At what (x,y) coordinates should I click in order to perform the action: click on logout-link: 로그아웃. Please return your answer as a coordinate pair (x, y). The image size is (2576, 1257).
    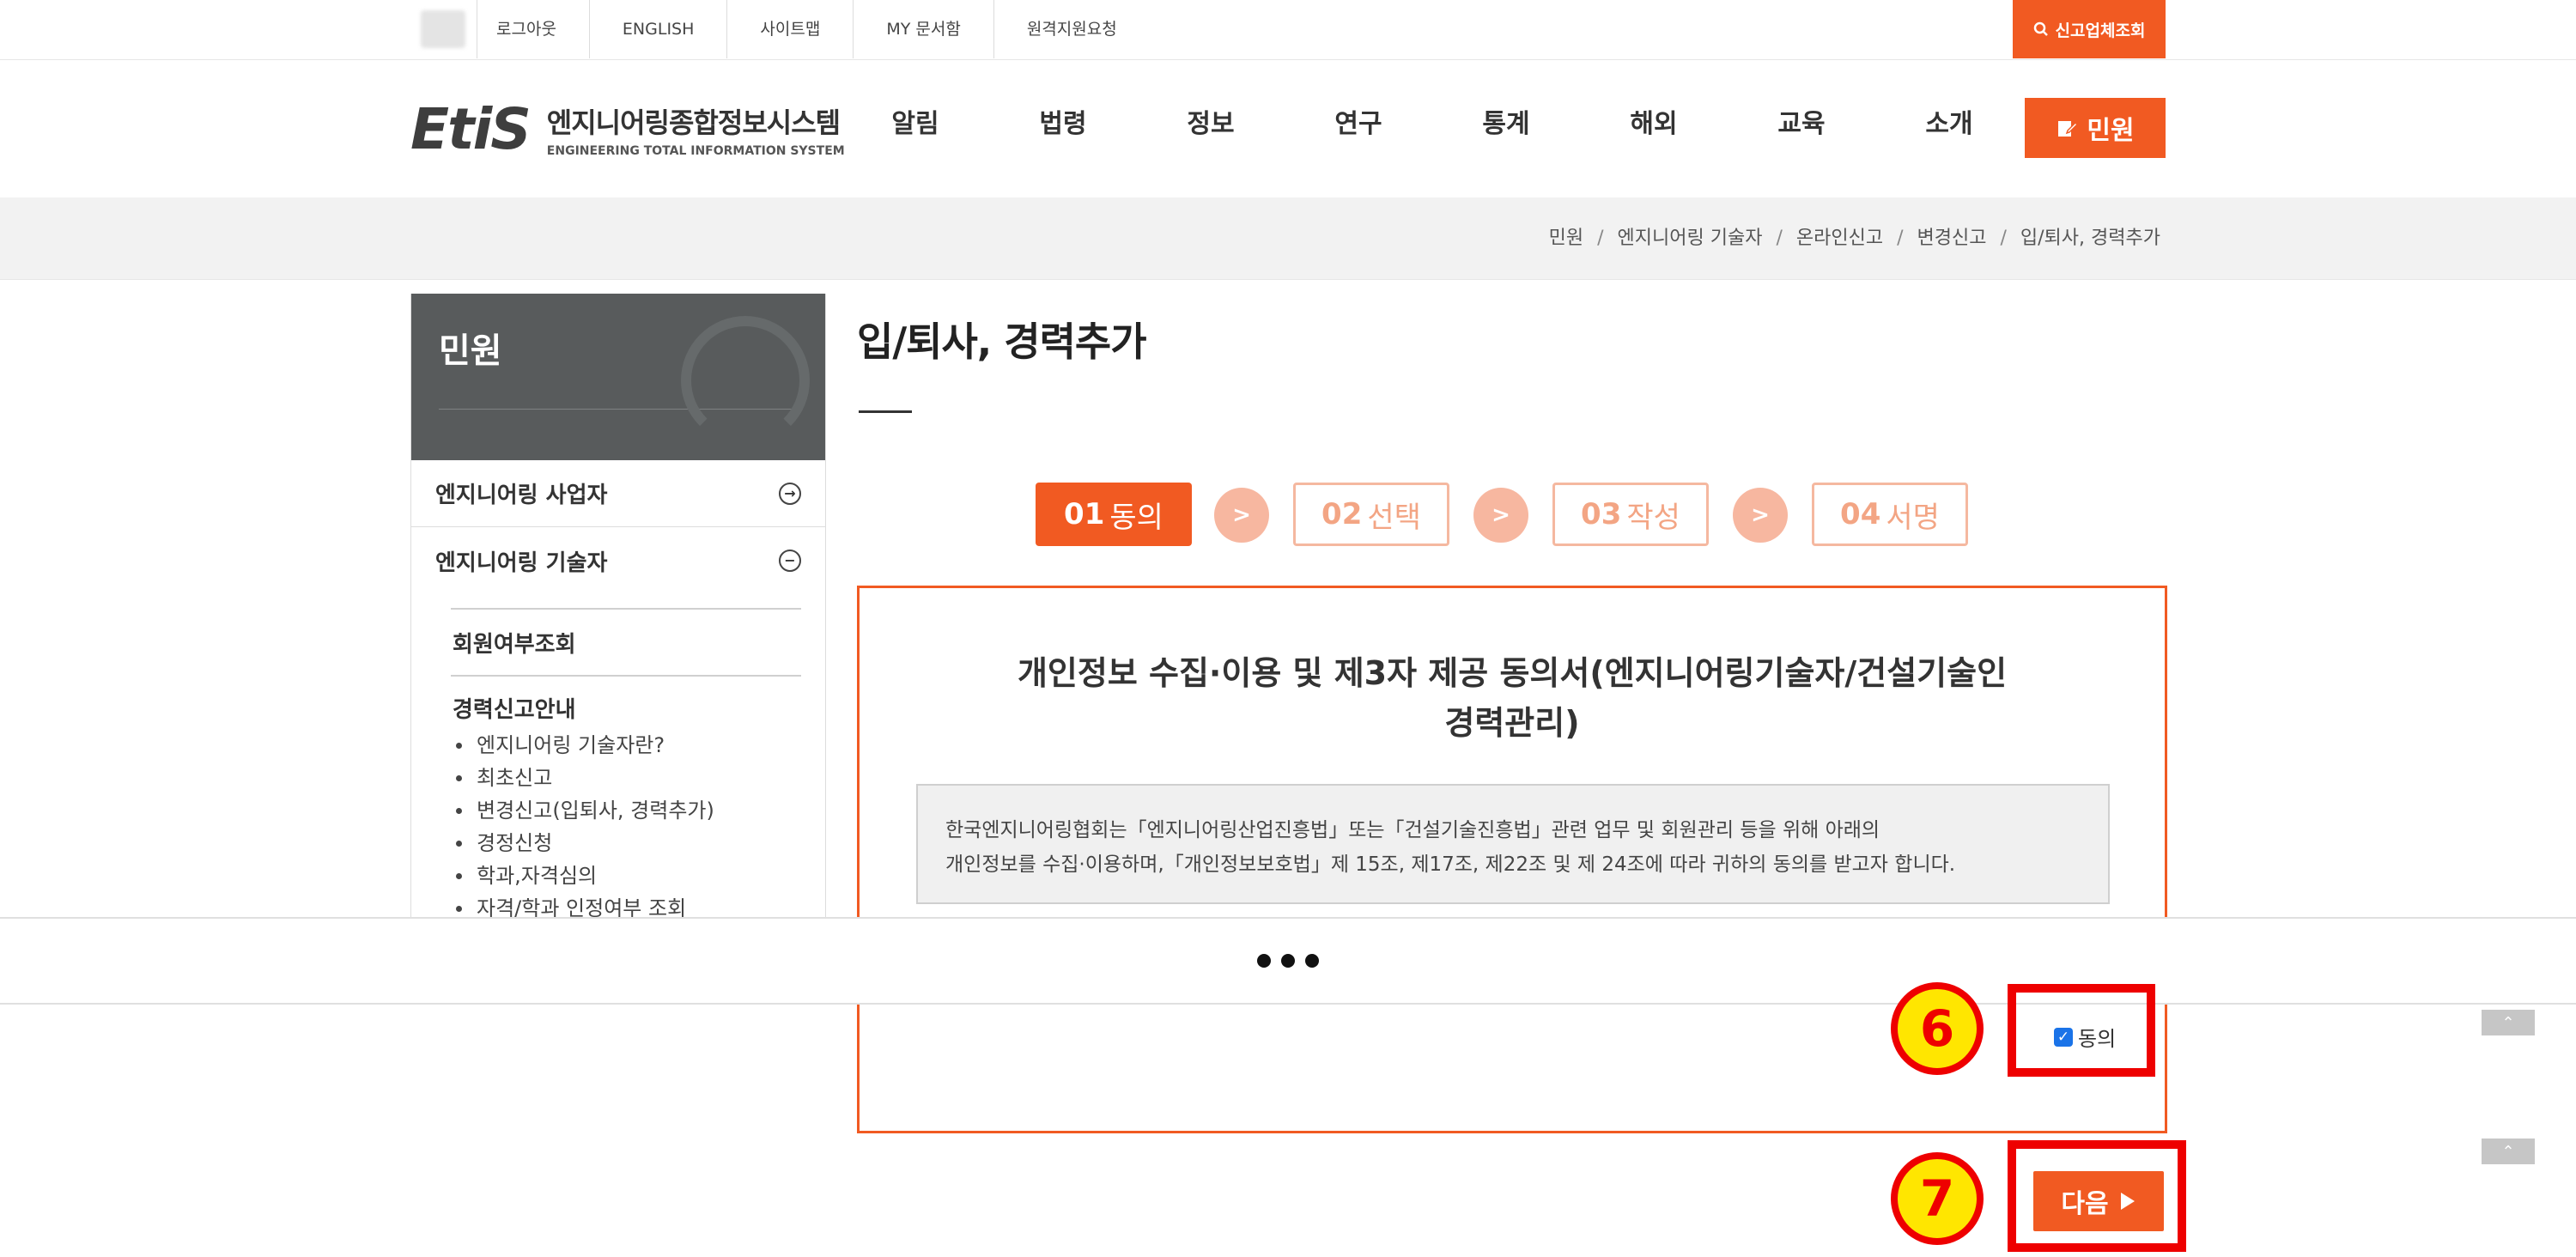
    Looking at the image, I should click on (533, 29).